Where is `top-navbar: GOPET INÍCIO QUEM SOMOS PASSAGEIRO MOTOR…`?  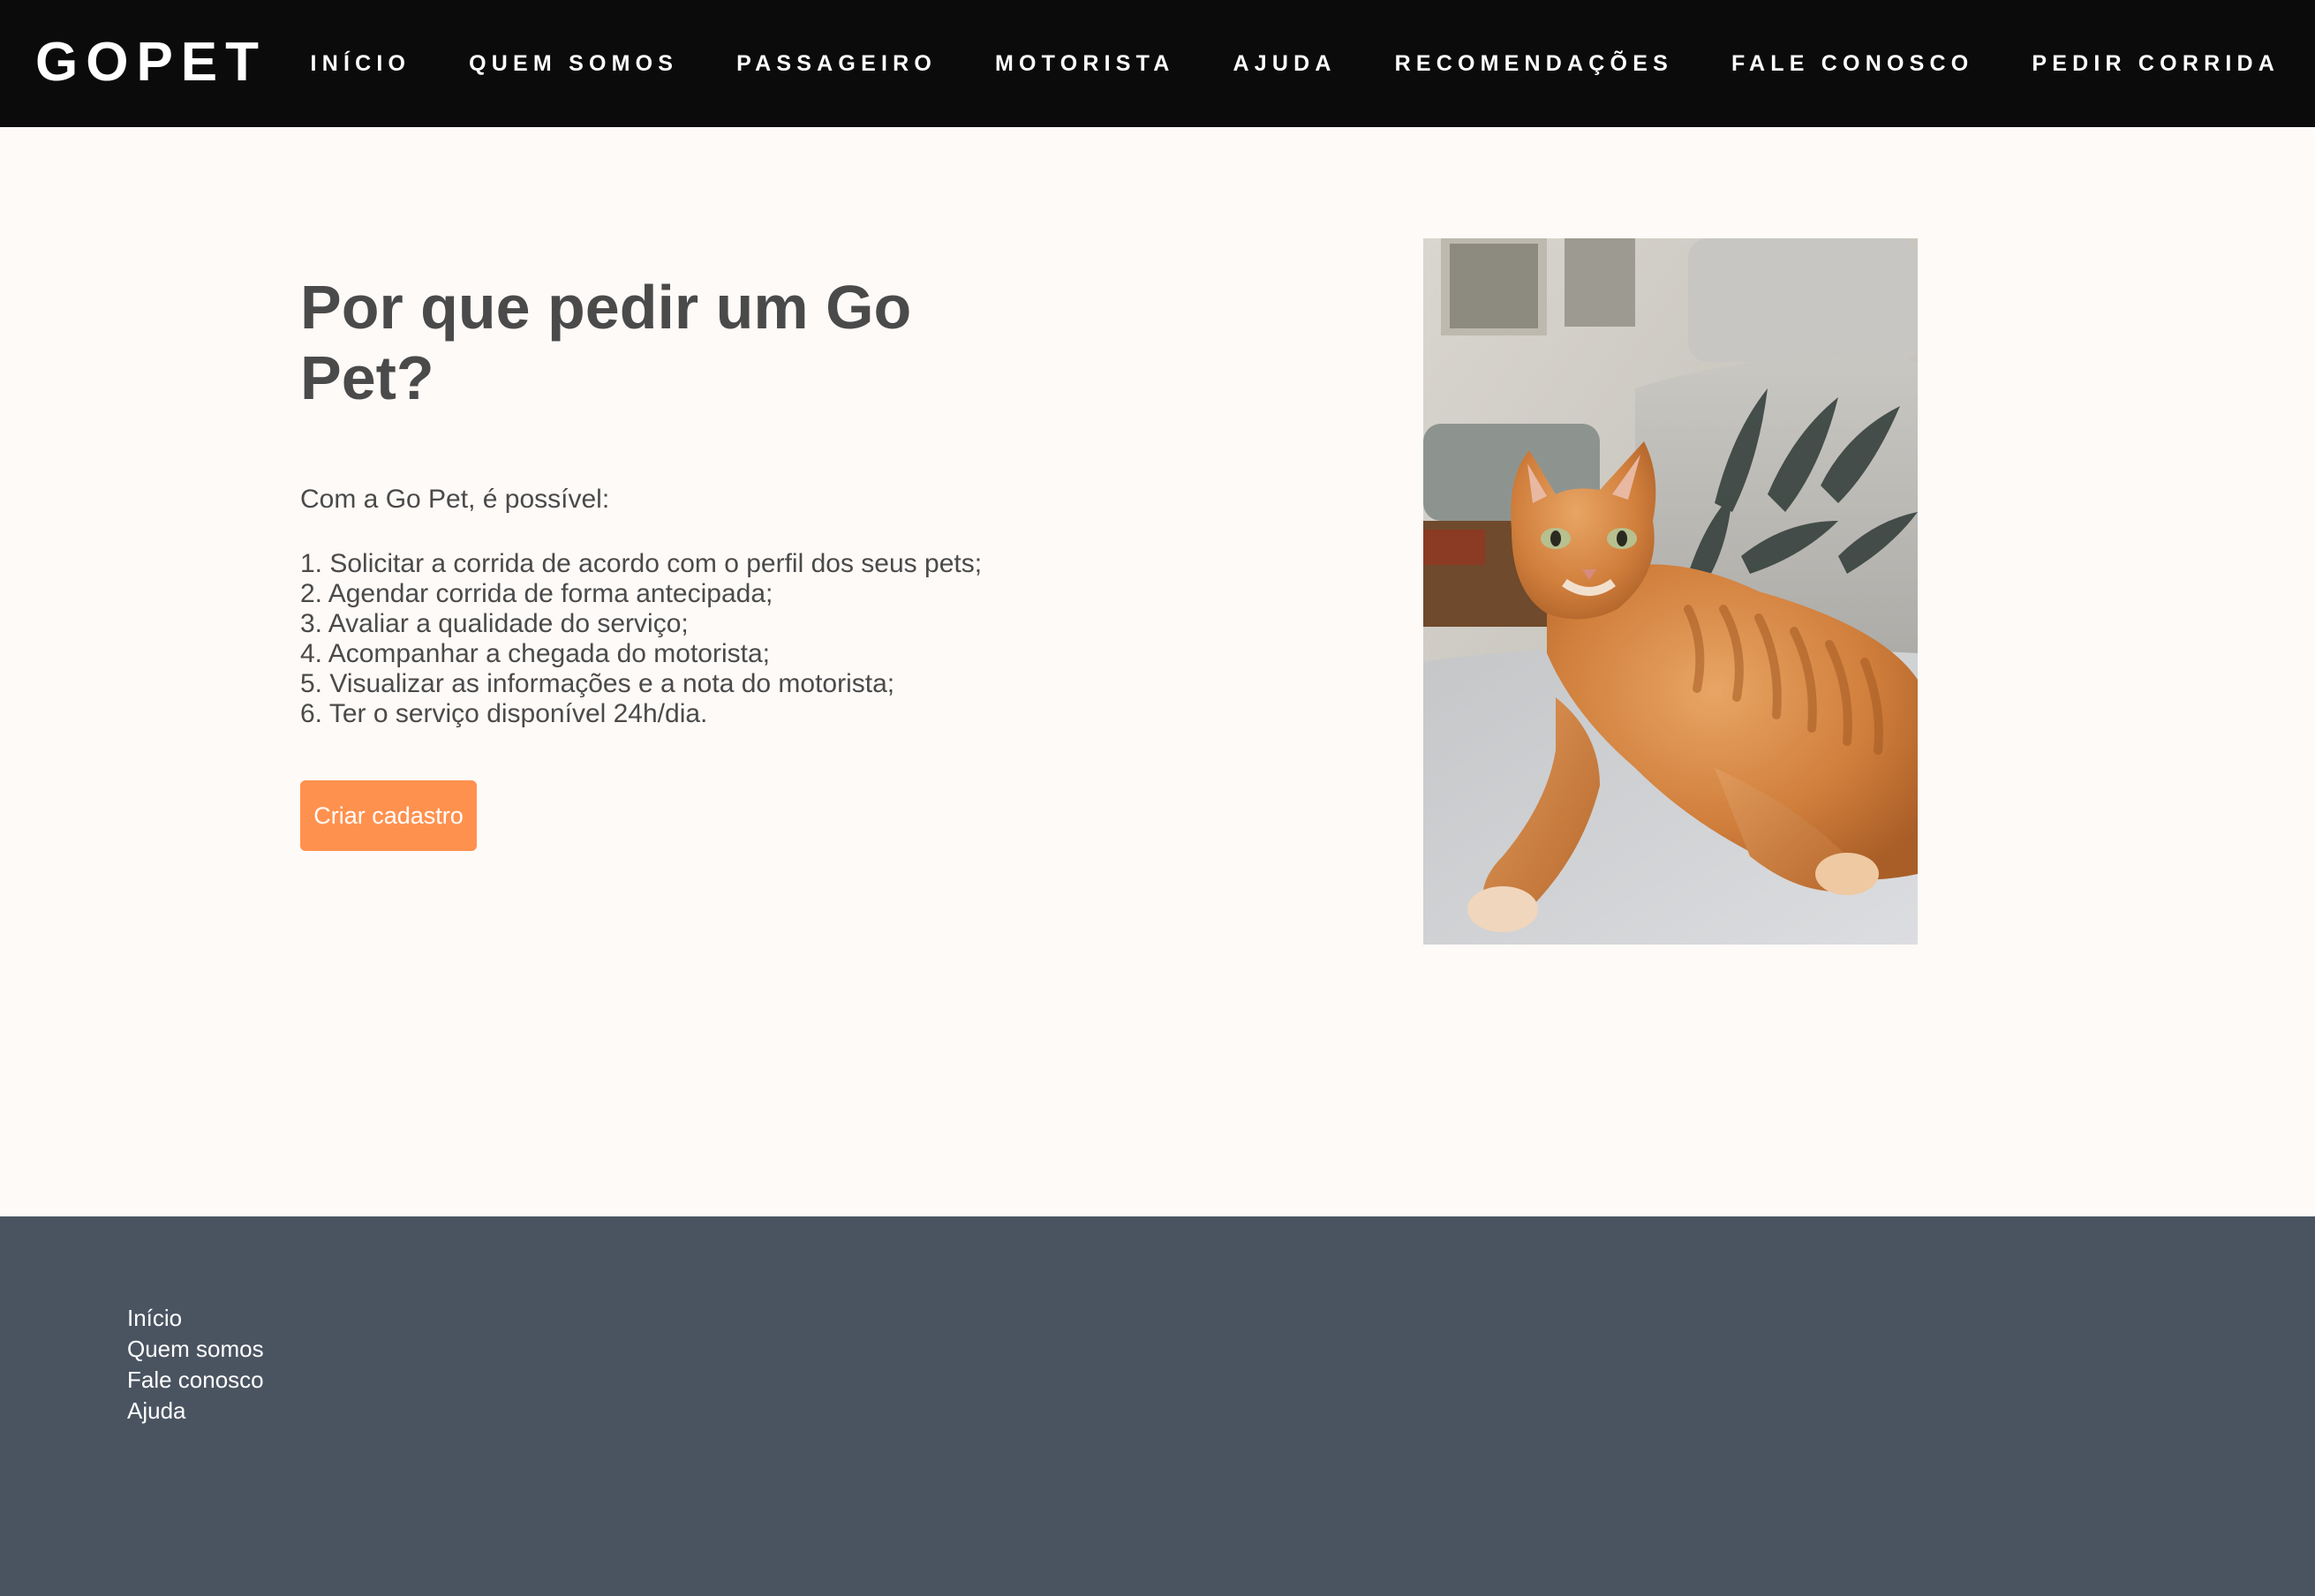 top-navbar: GOPET INÍCIO QUEM SOMOS PASSAGEIRO MOTOR… is located at coordinates (1157, 63).